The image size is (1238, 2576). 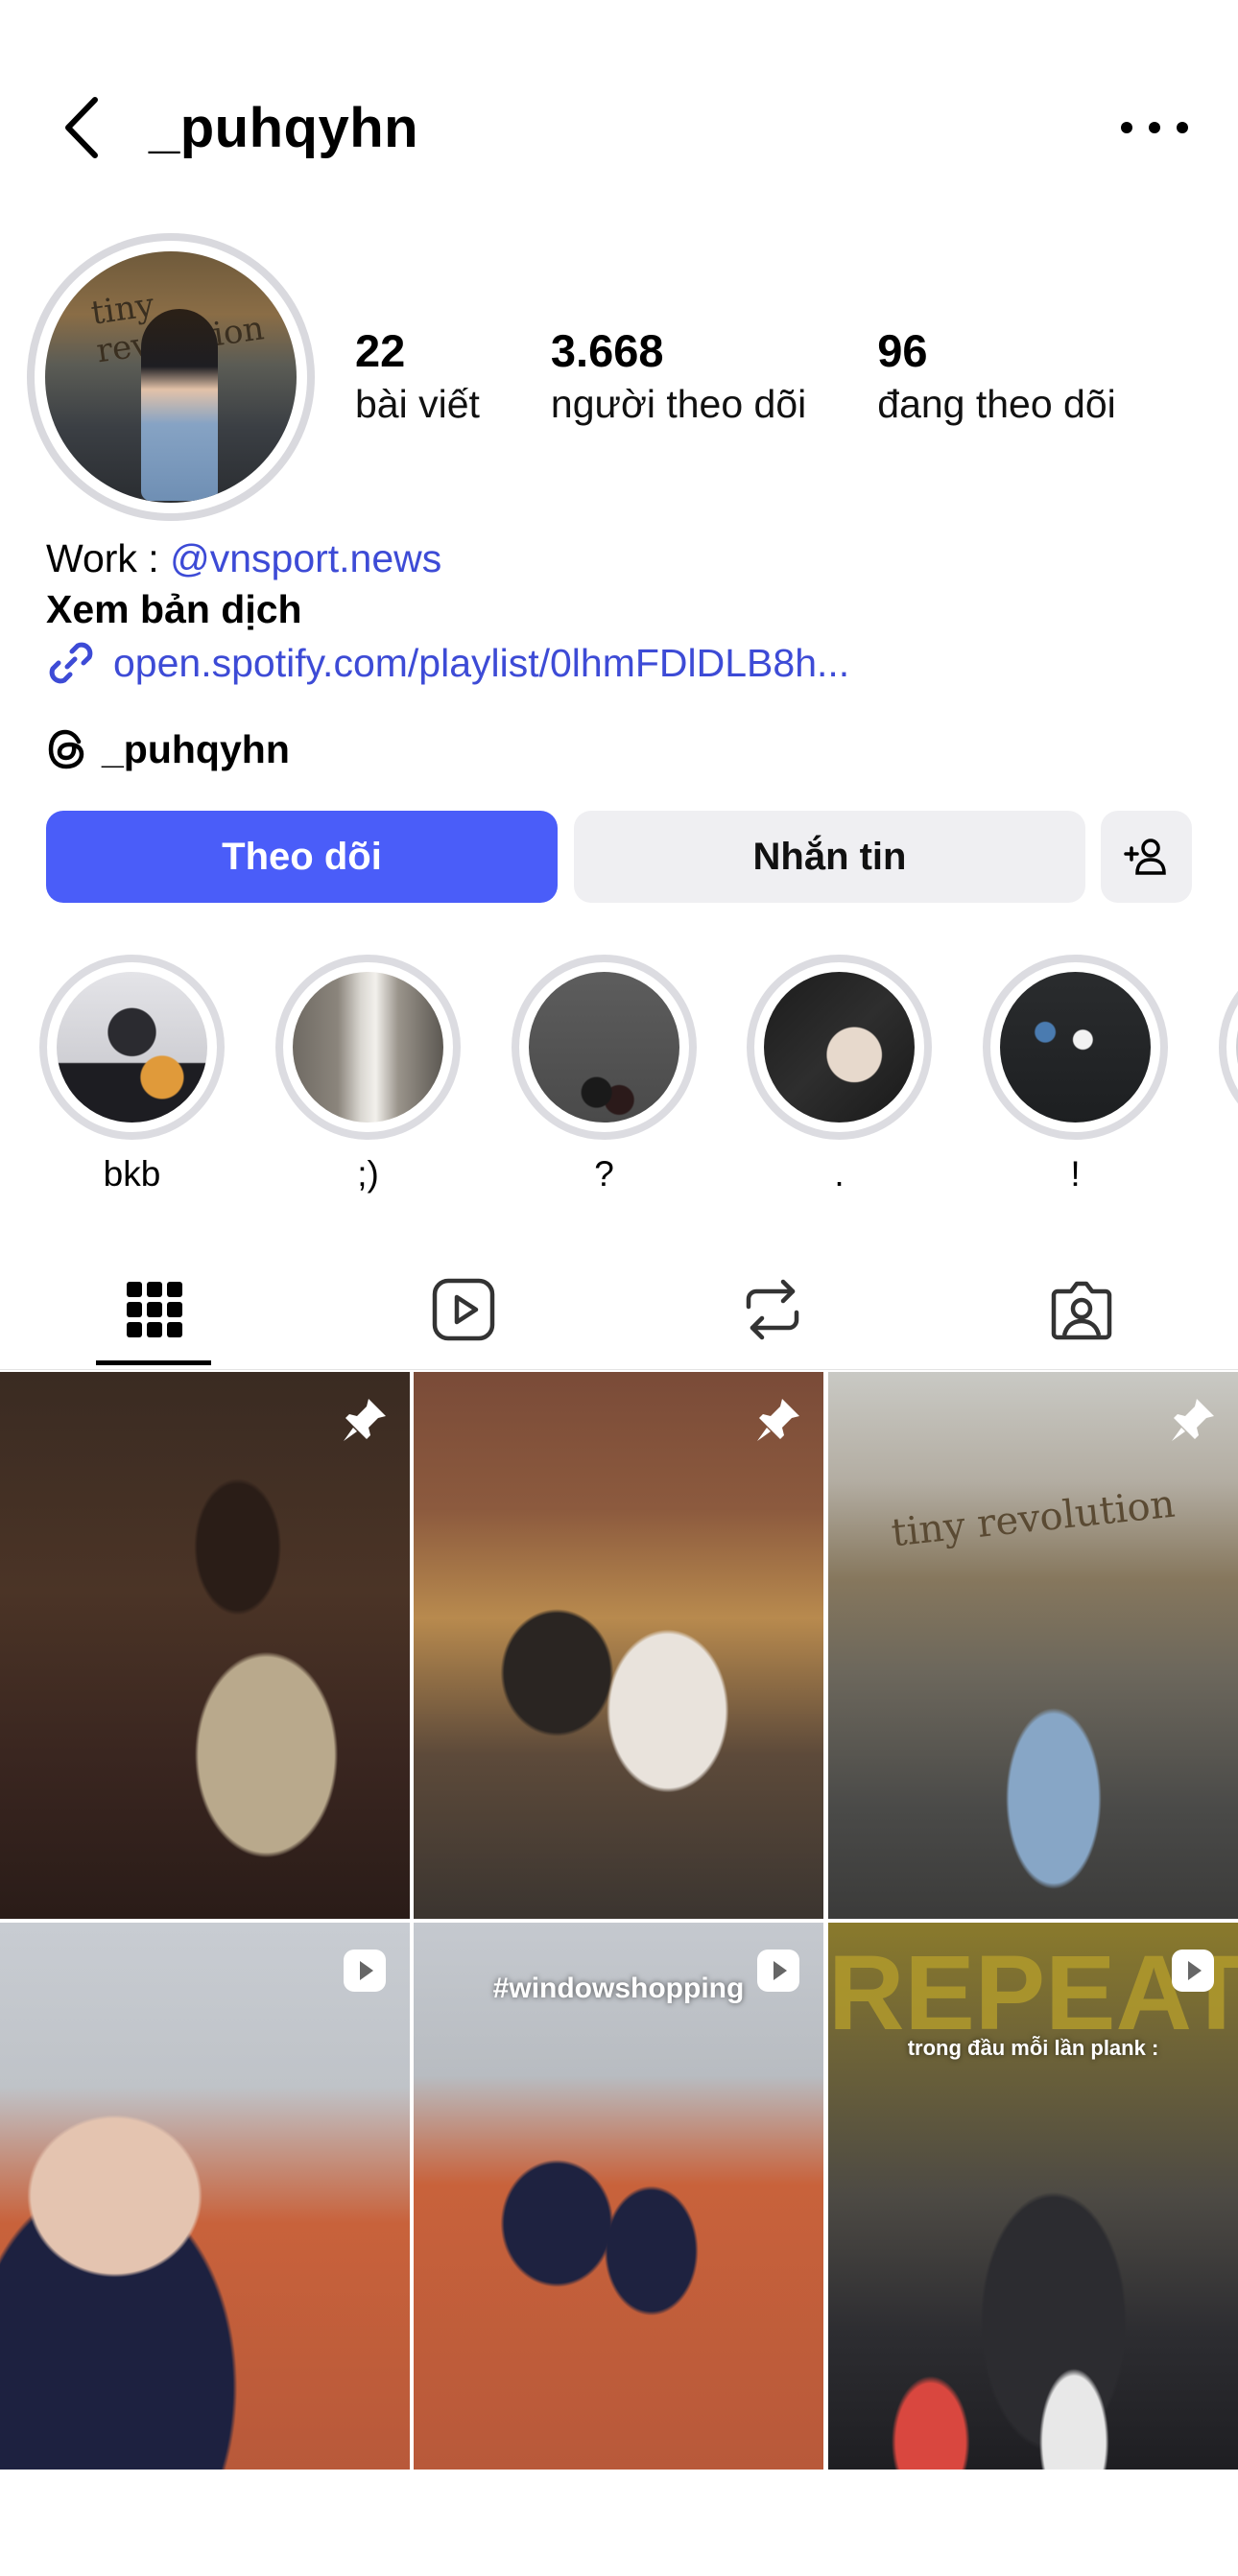 What do you see at coordinates (604, 1174) in the screenshot?
I see `highlight-label: ?` at bounding box center [604, 1174].